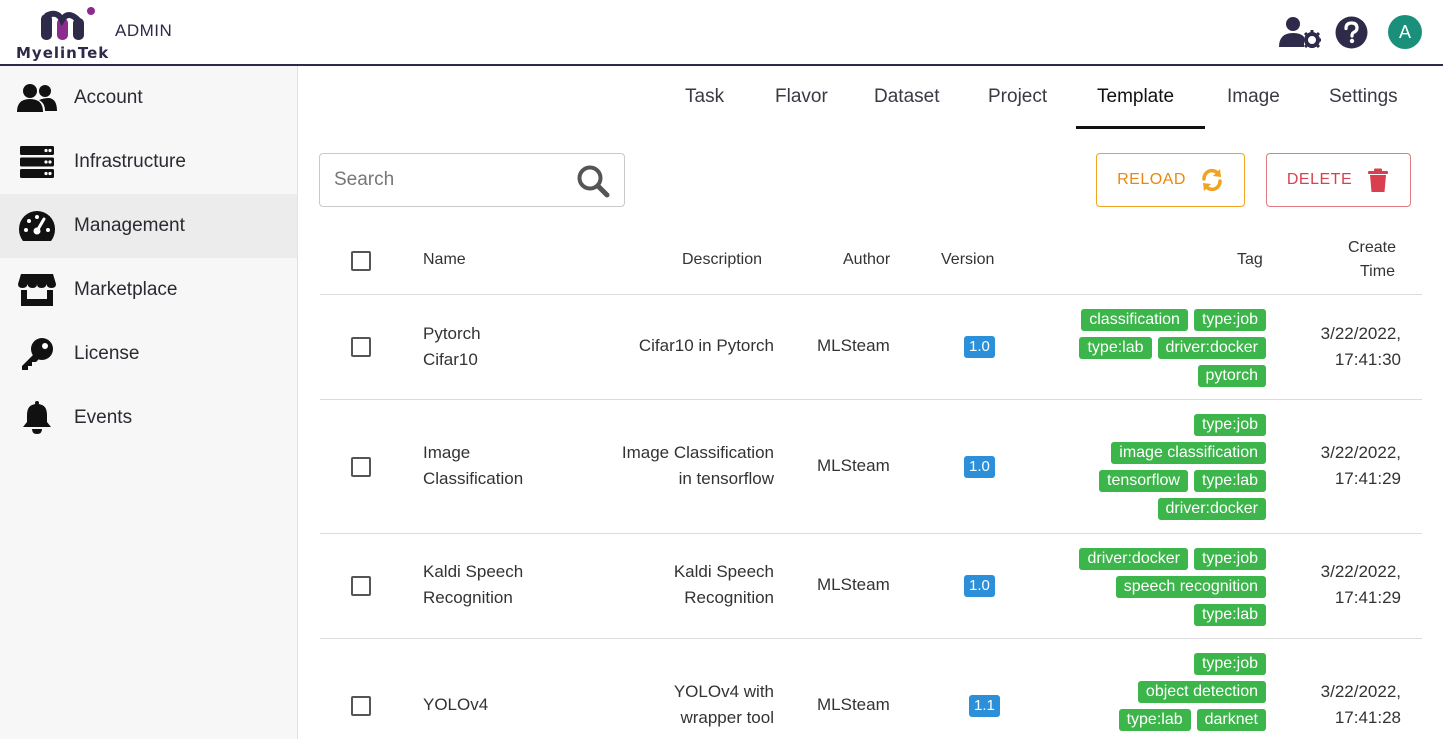  Describe the element at coordinates (37, 226) in the screenshot. I see `gauge-icon` at that location.